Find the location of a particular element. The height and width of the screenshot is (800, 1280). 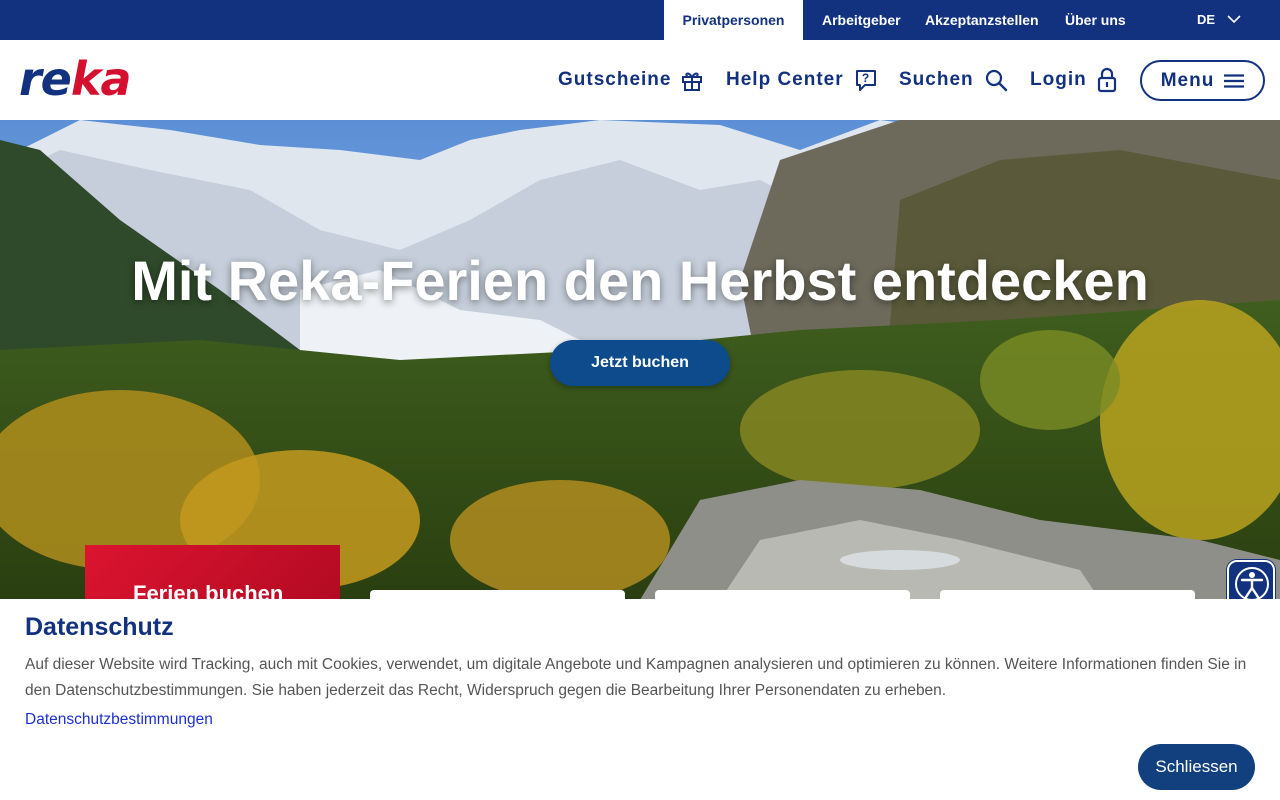

tab-arbeitgeber: Arbeitgeber is located at coordinates (861, 20).